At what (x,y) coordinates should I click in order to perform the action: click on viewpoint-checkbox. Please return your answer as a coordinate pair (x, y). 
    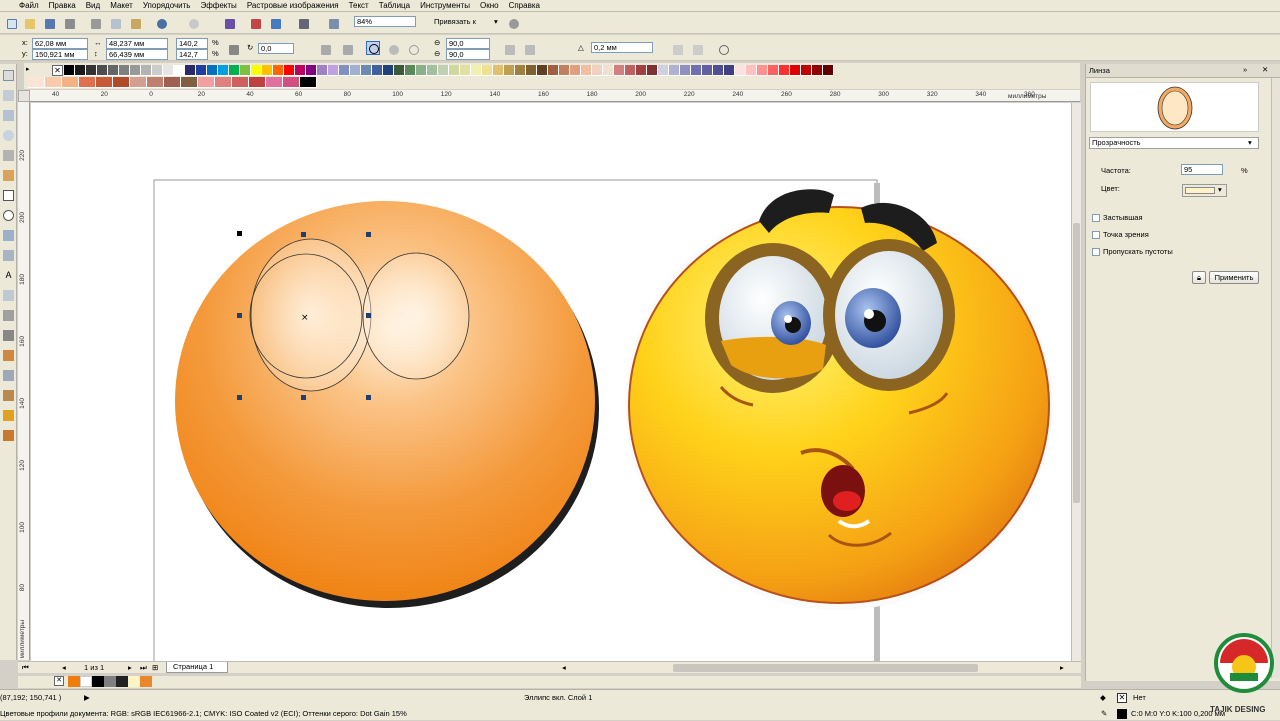
    Looking at the image, I should click on (1096, 235).